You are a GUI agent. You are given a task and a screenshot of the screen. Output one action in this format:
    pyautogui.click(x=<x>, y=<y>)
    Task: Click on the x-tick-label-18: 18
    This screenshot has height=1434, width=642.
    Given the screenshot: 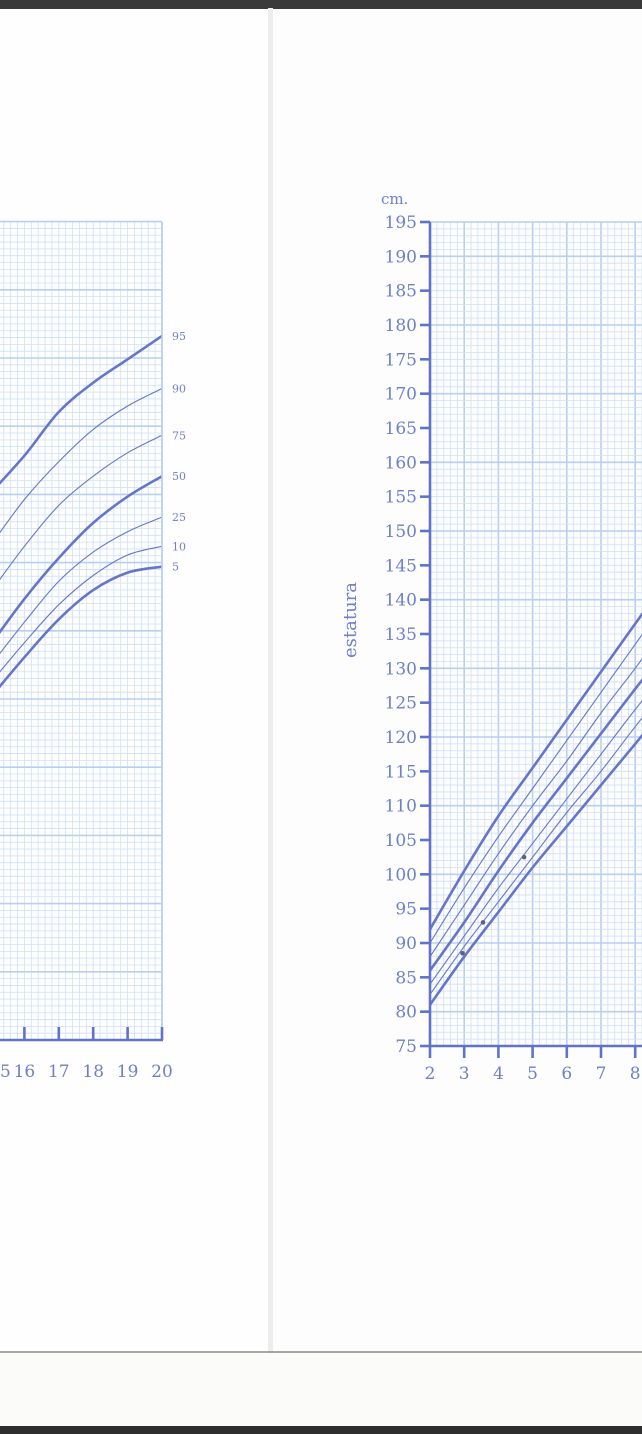 What is the action you would take?
    pyautogui.click(x=93, y=1072)
    